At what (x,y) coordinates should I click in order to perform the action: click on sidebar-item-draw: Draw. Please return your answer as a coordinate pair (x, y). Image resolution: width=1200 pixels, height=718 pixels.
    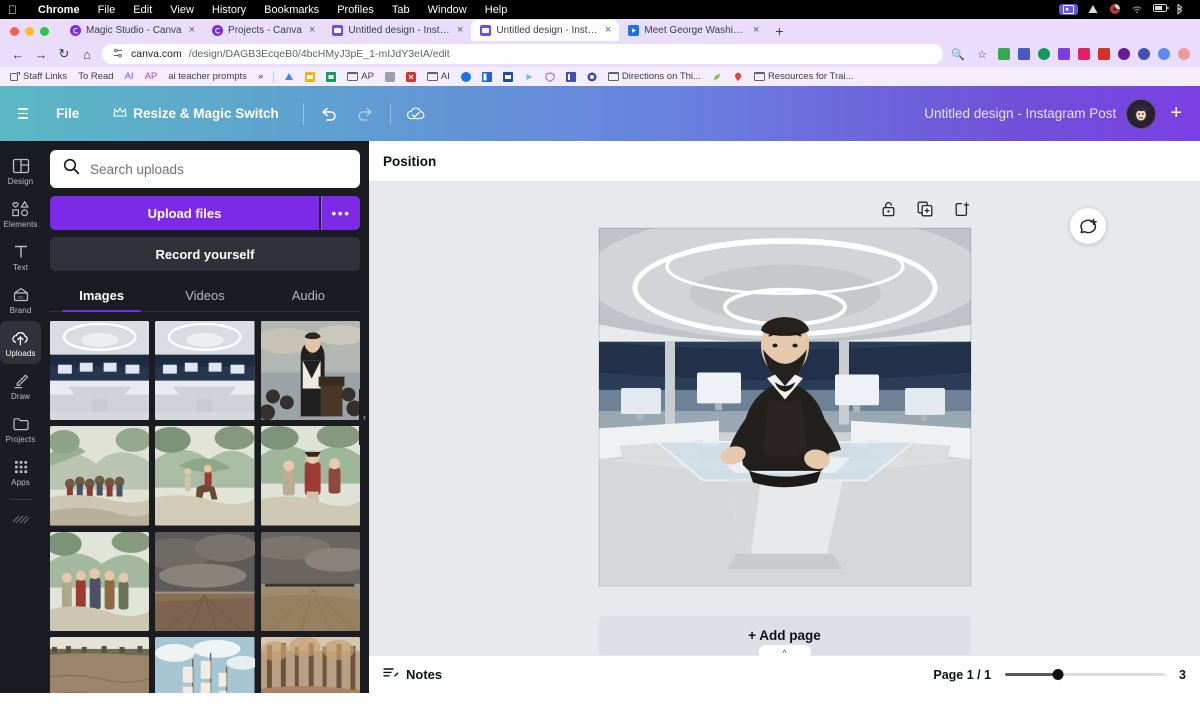
    Looking at the image, I should click on (20, 385).